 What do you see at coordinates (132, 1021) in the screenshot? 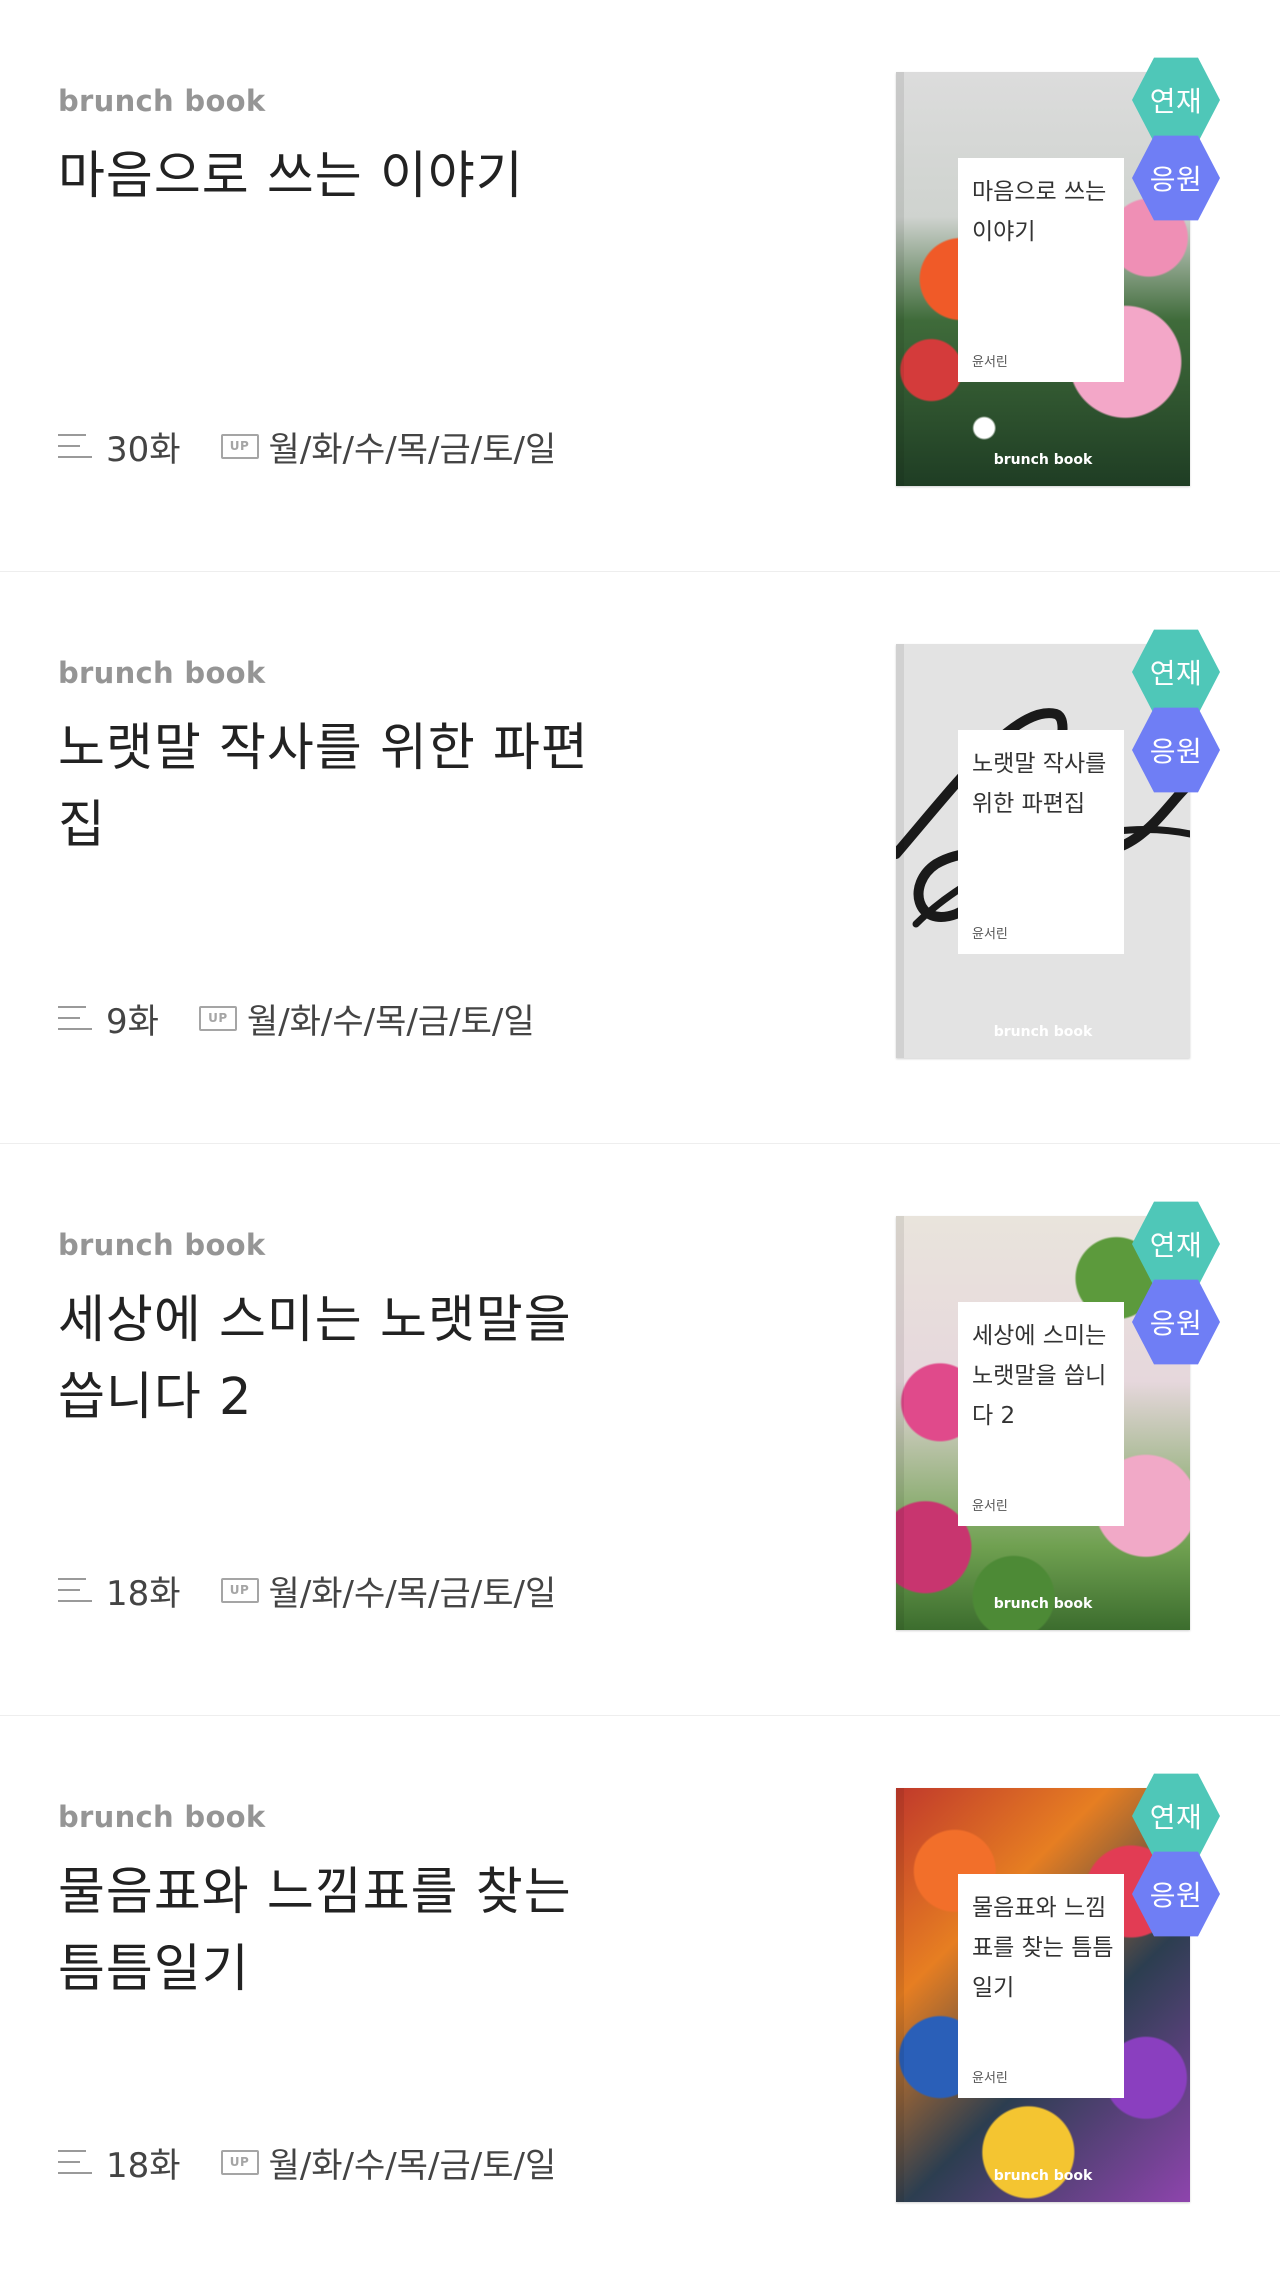
I see `episode-count: 9화` at bounding box center [132, 1021].